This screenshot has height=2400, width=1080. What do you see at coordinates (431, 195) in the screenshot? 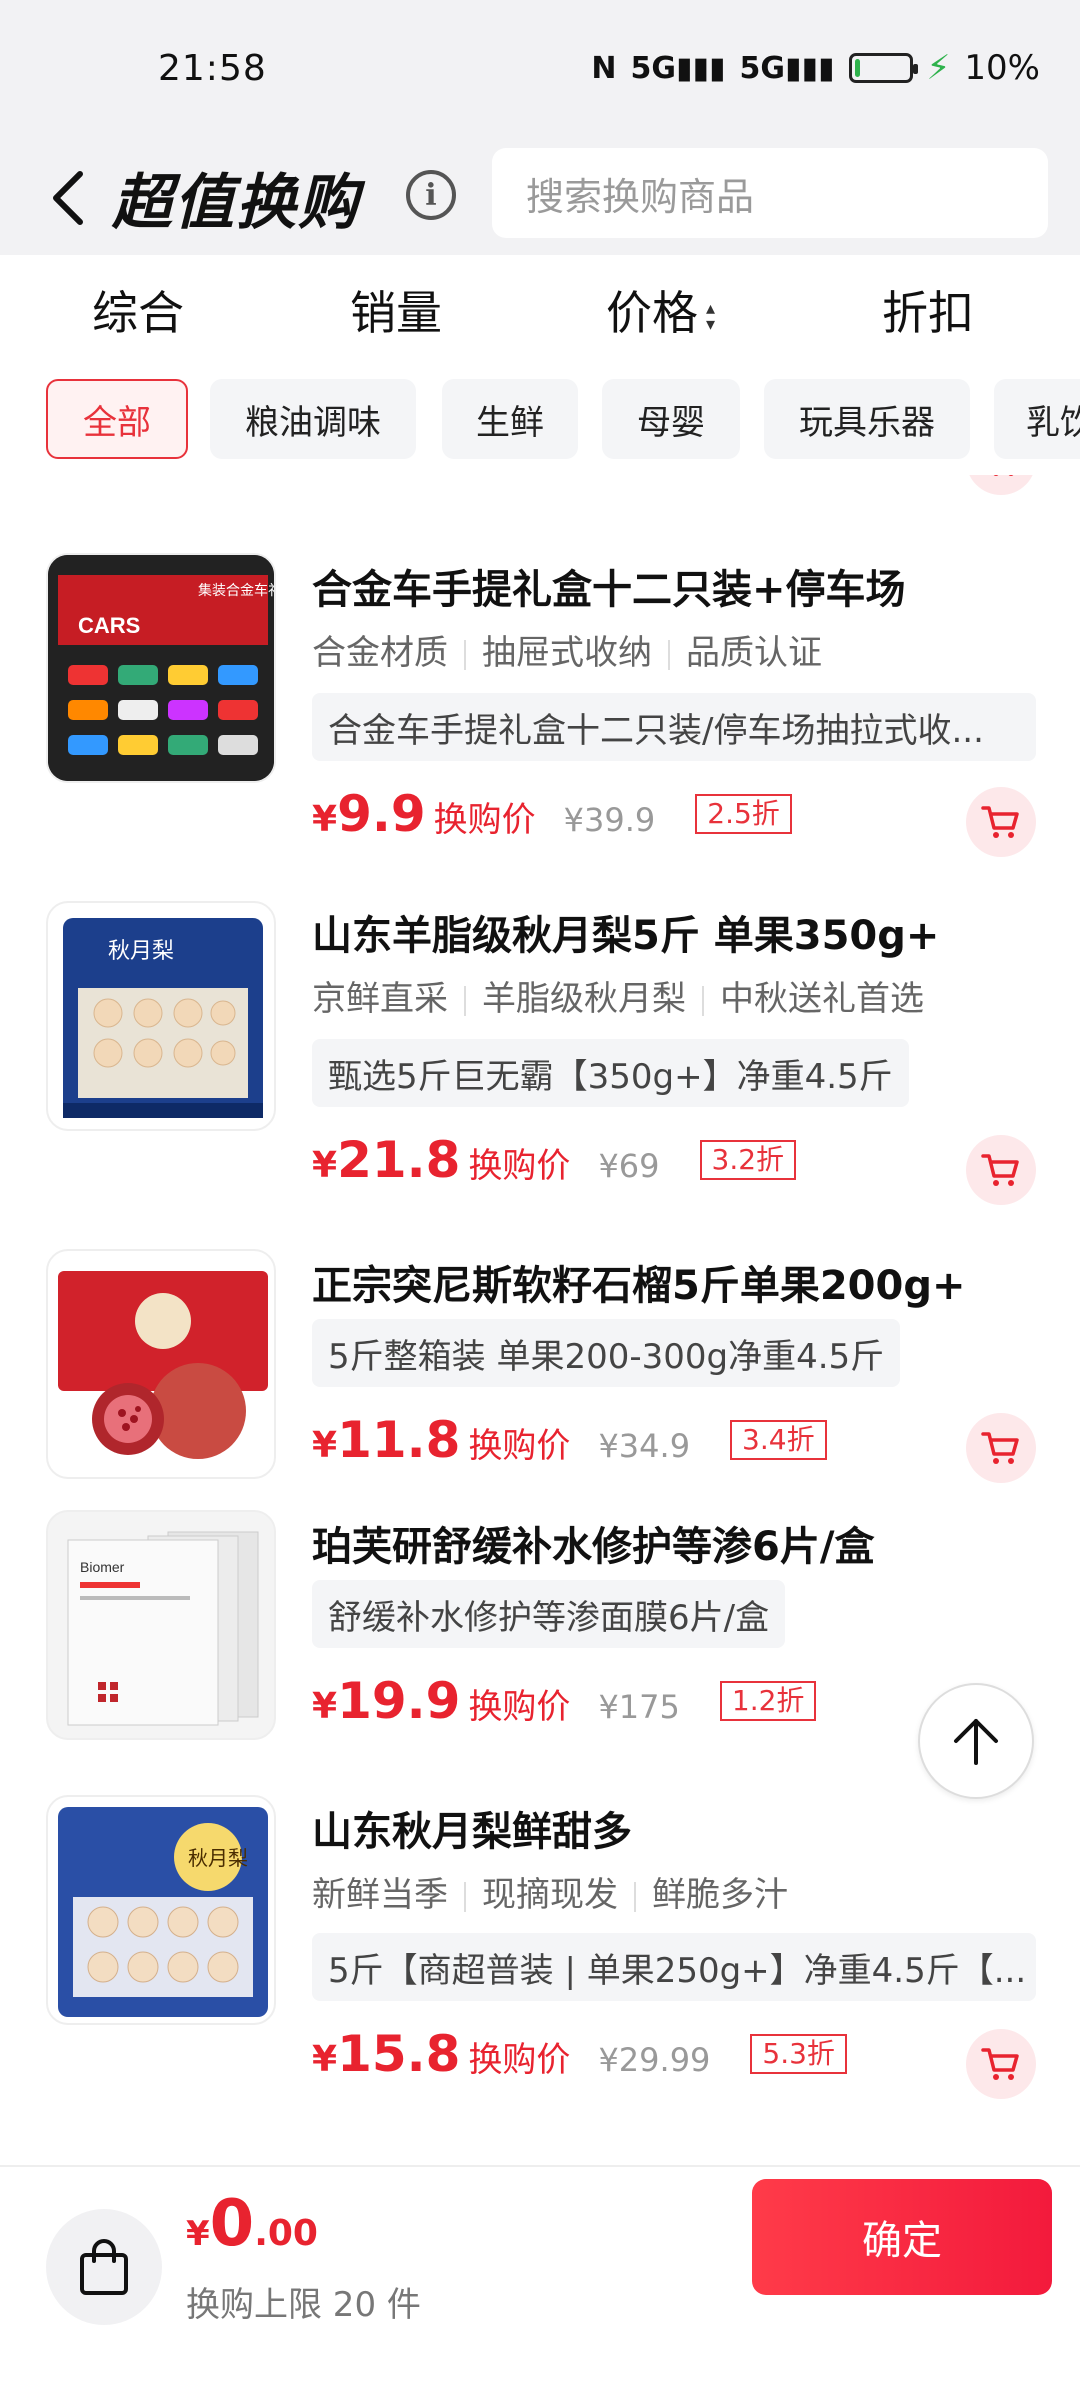
I see `info-icon: i` at bounding box center [431, 195].